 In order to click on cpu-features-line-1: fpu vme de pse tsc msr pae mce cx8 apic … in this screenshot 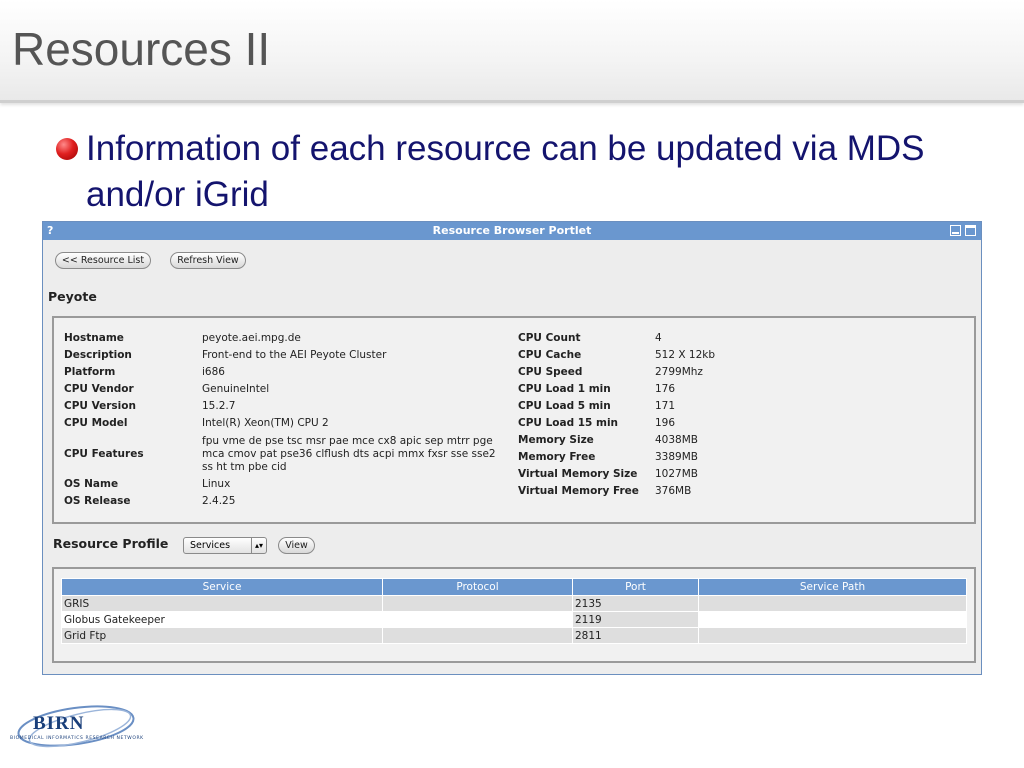, I will do `click(347, 441)`.